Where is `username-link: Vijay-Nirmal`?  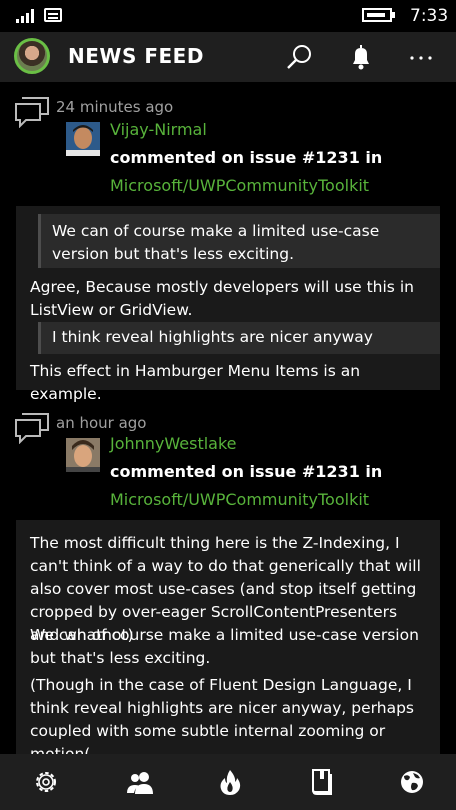 username-link: Vijay-Nirmal is located at coordinates (158, 129).